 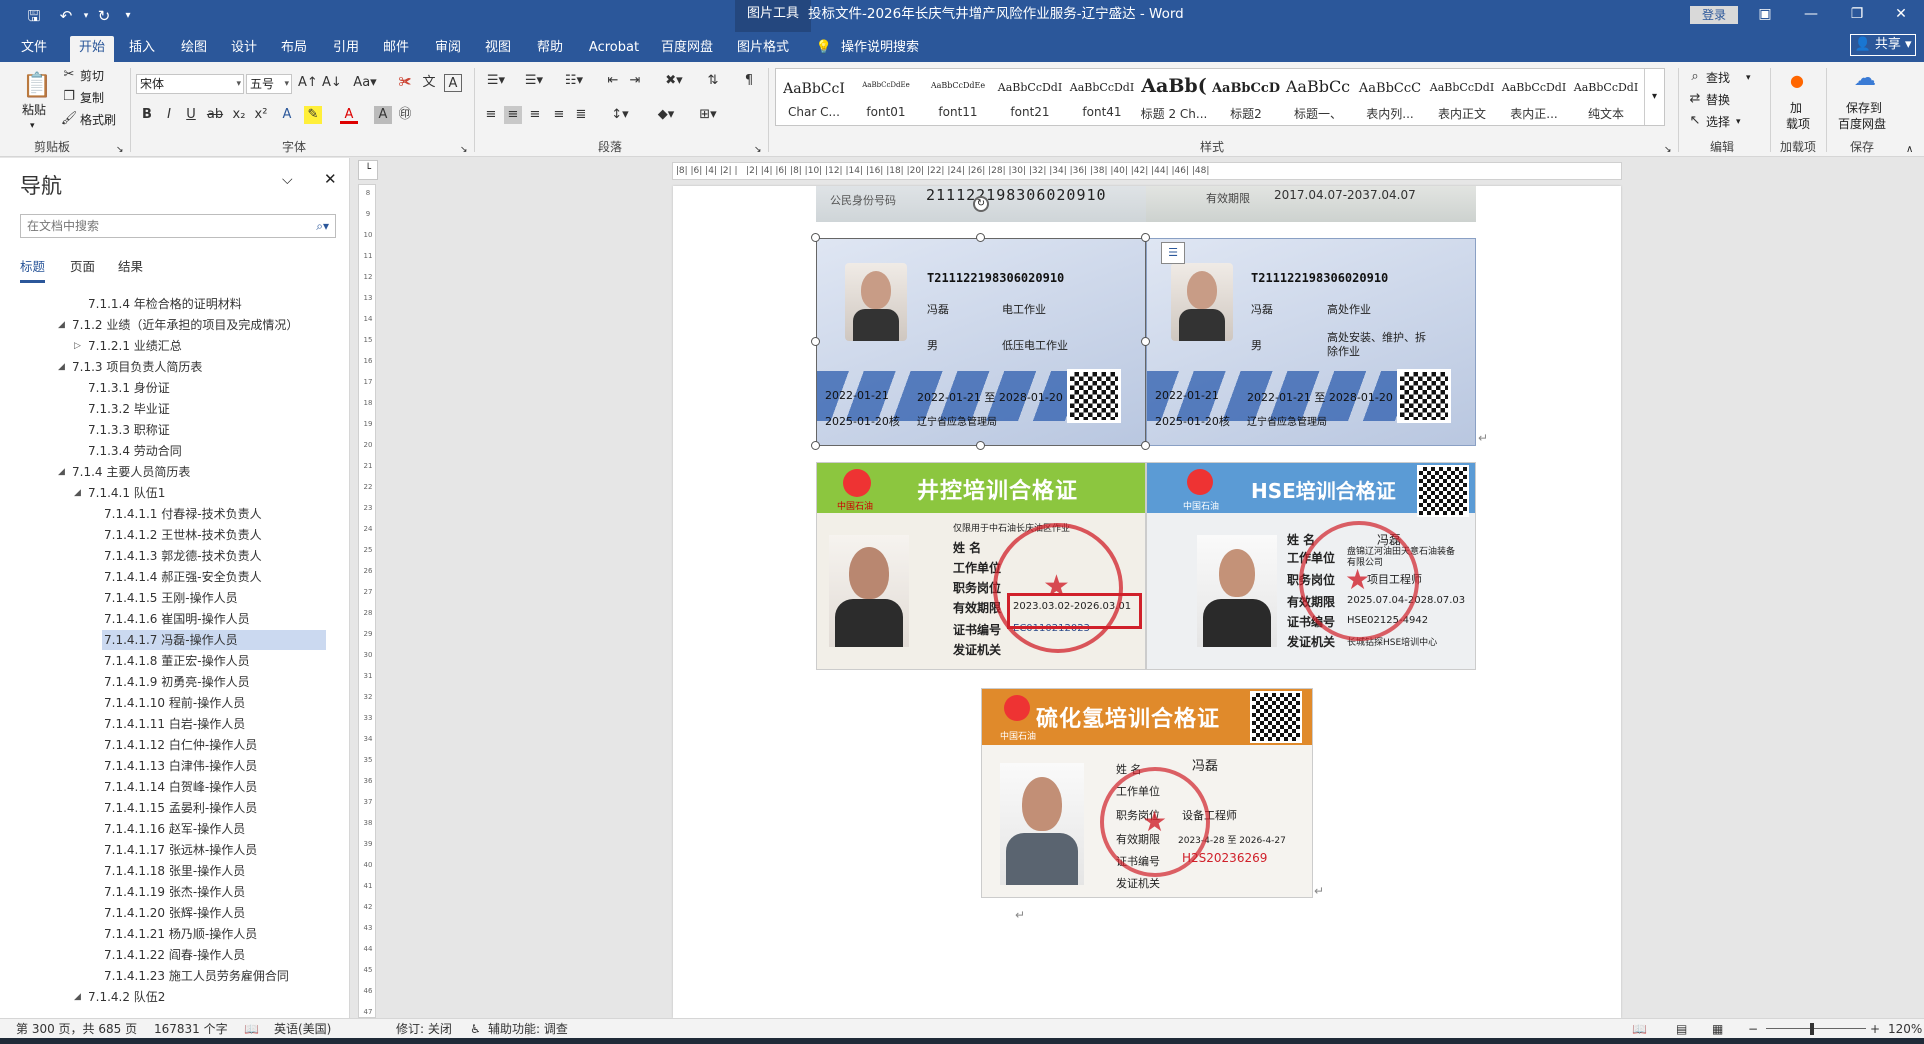 I want to click on show-marks-icon: ¶, so click(x=749, y=81).